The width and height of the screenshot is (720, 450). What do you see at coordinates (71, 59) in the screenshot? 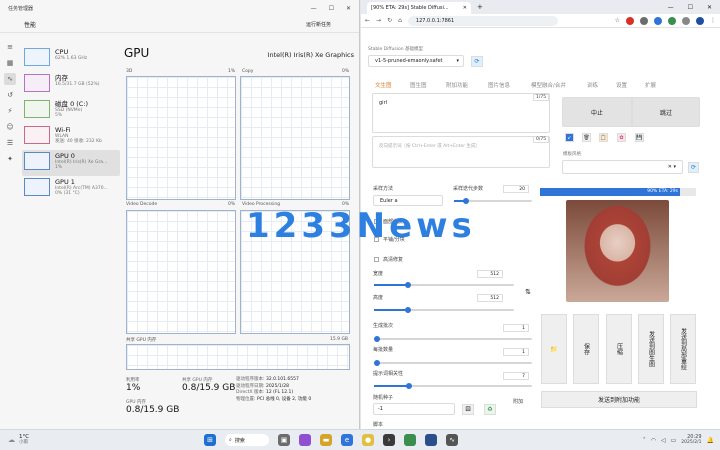
I see `perf-item-cpu: CPU 62% 1.63 GHz` at bounding box center [71, 59].